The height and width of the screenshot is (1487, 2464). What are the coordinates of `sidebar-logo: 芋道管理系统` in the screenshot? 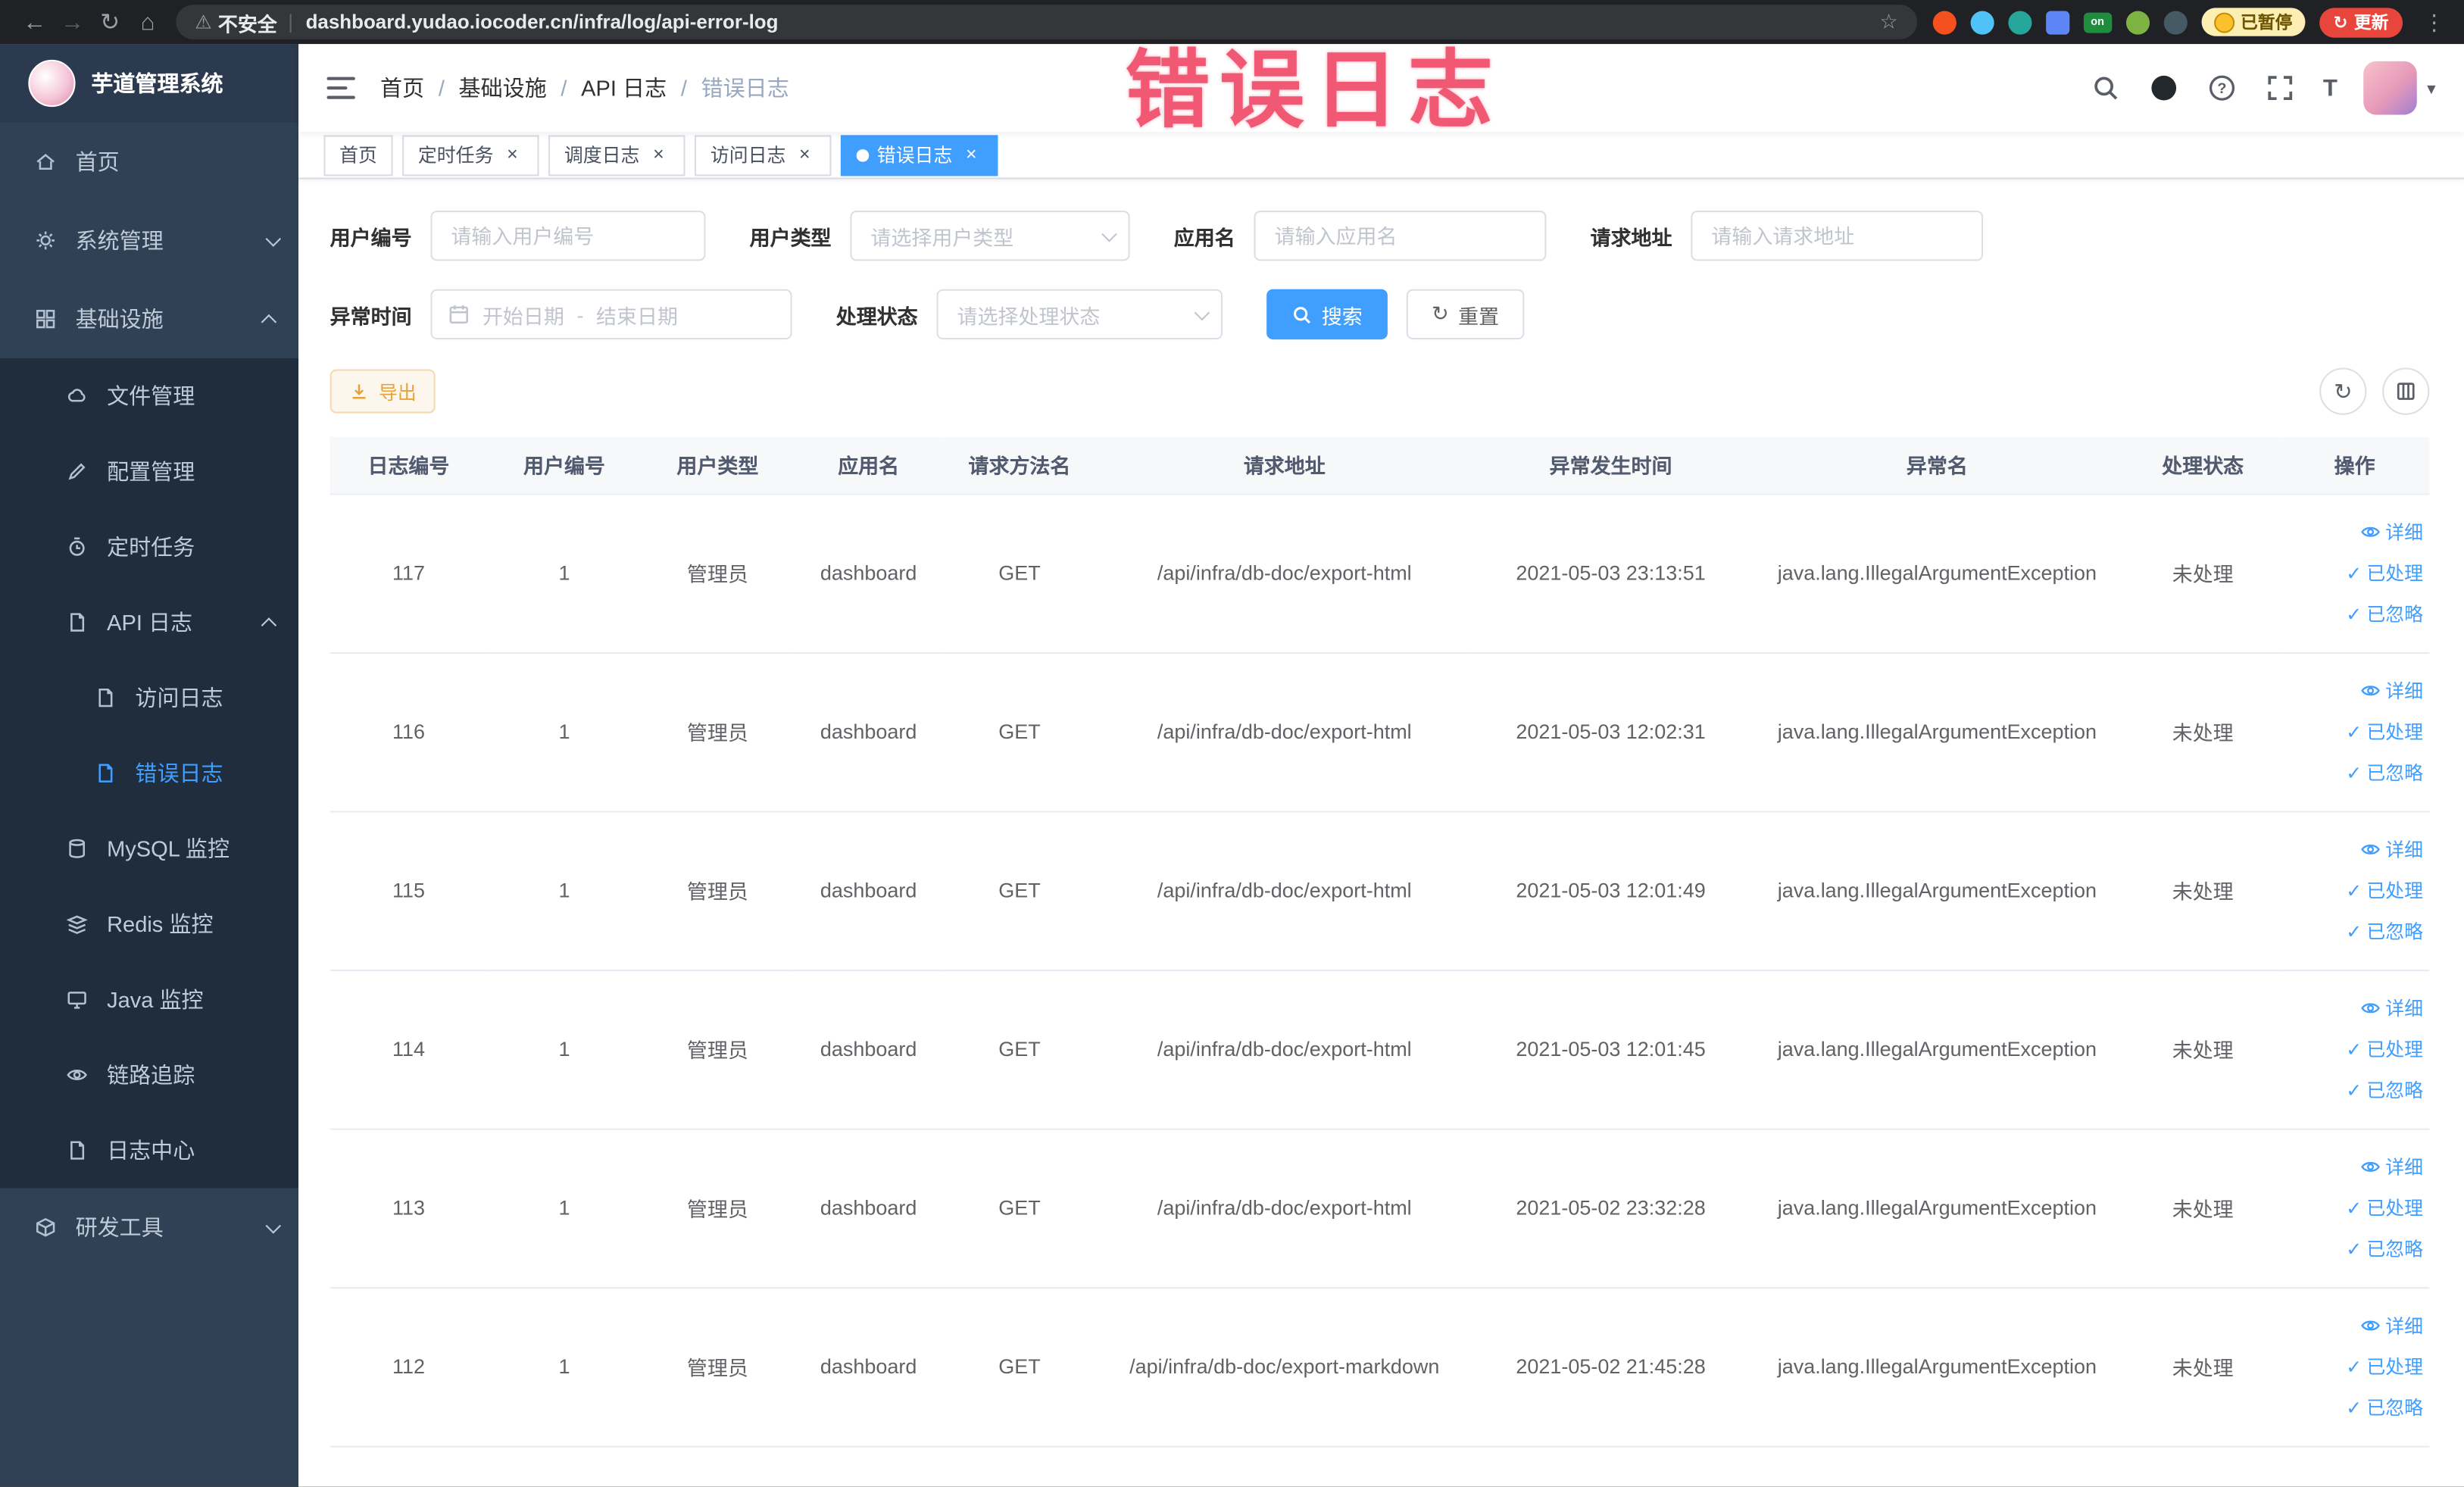 It's located at (149, 83).